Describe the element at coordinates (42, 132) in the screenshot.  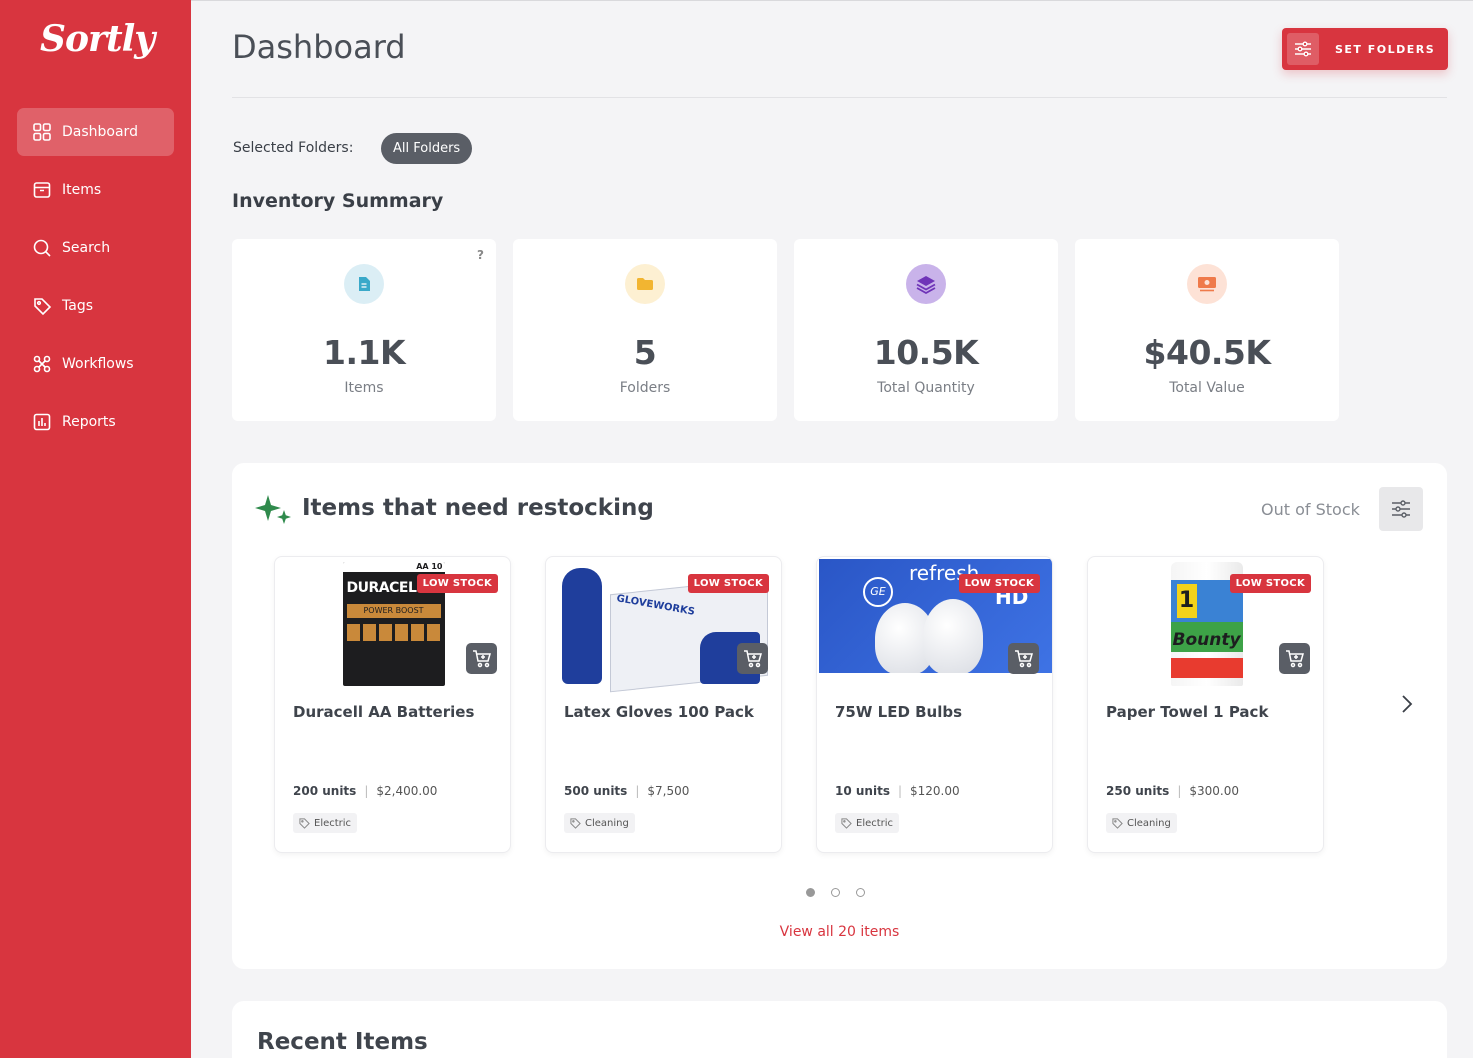
I see `grid-icon` at that location.